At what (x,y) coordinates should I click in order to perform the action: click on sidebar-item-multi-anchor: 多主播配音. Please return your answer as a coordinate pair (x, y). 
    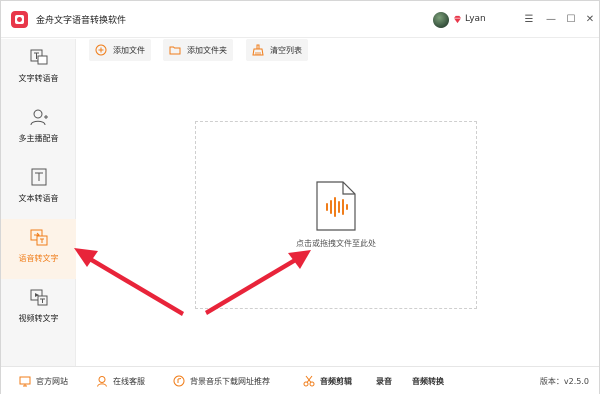
    Looking at the image, I should click on (38, 129).